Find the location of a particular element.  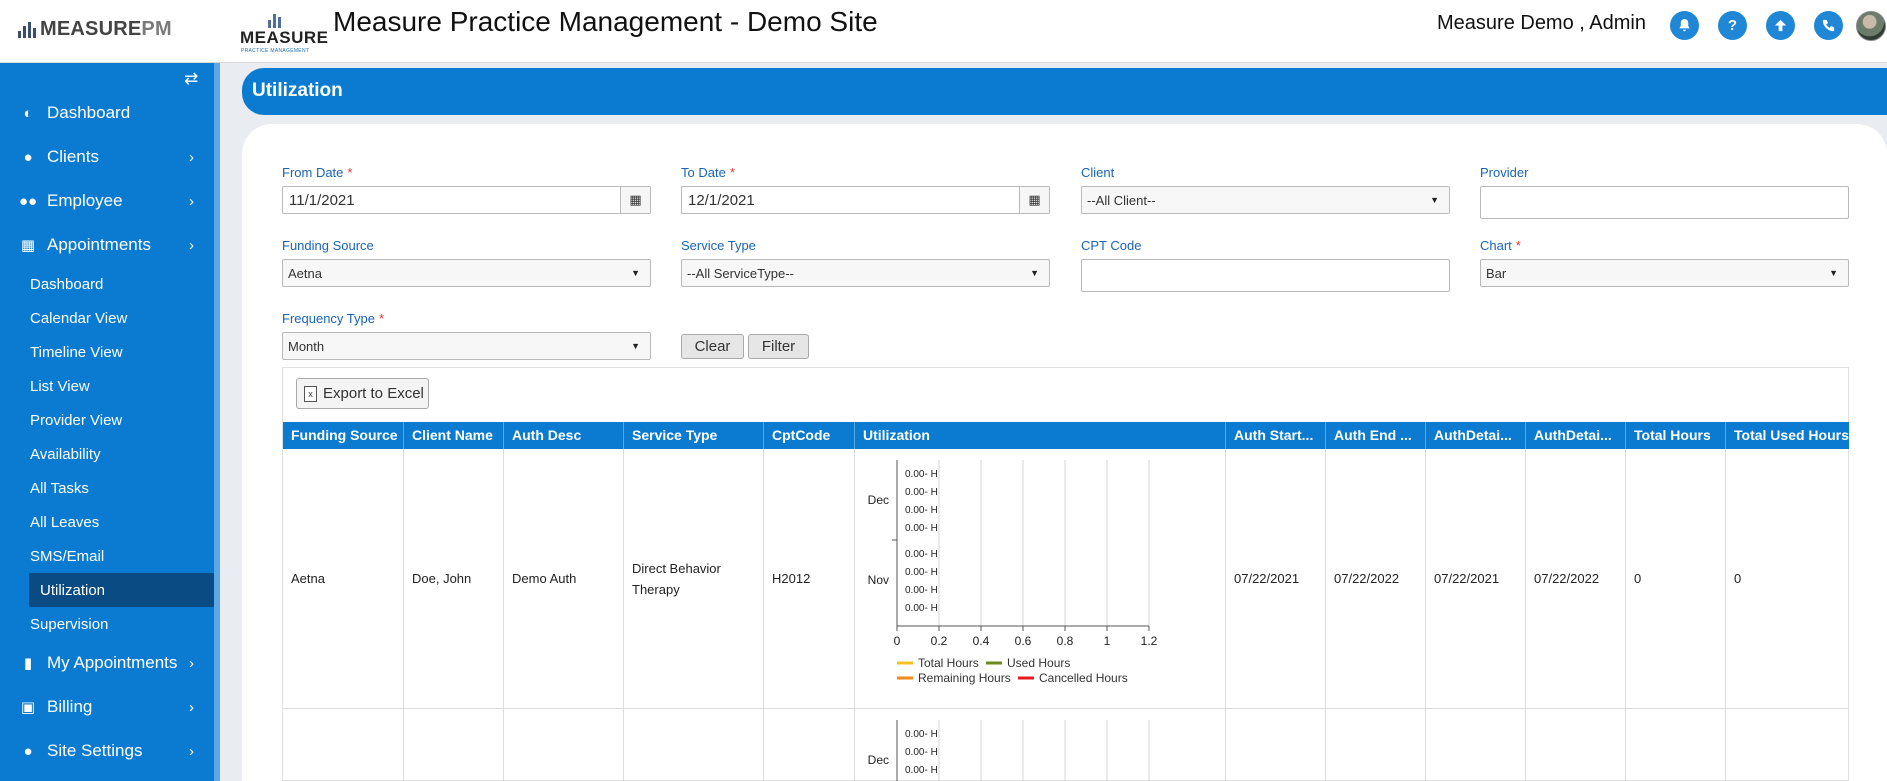

sidebar-sub-all-tasks: All Tasks is located at coordinates (107, 488).